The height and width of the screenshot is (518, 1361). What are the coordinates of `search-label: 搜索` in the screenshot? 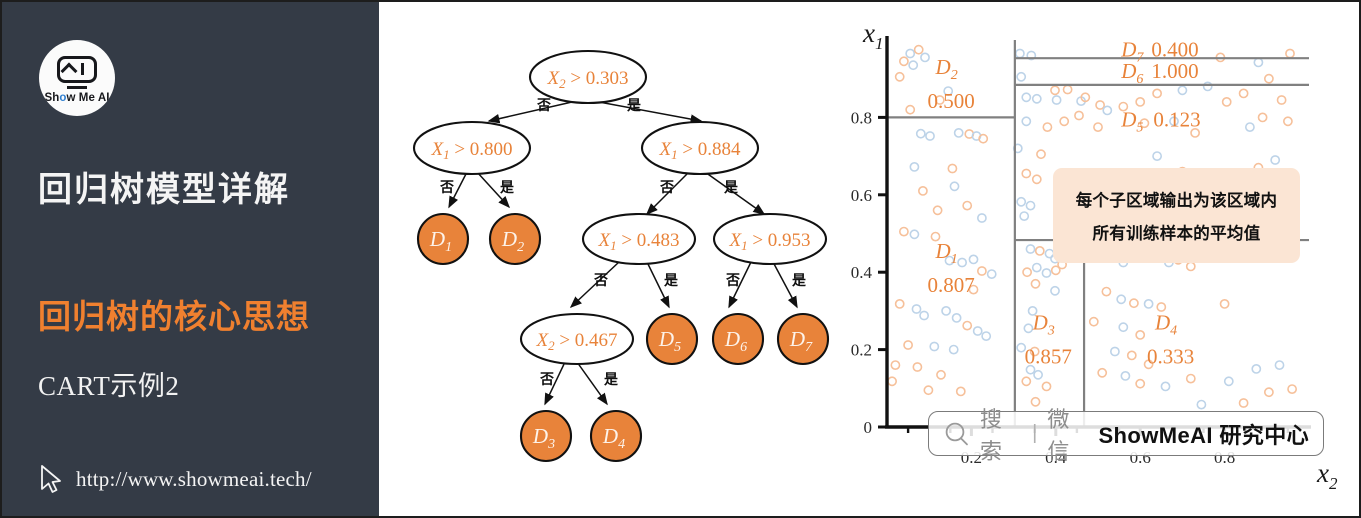 It's located at (992, 435).